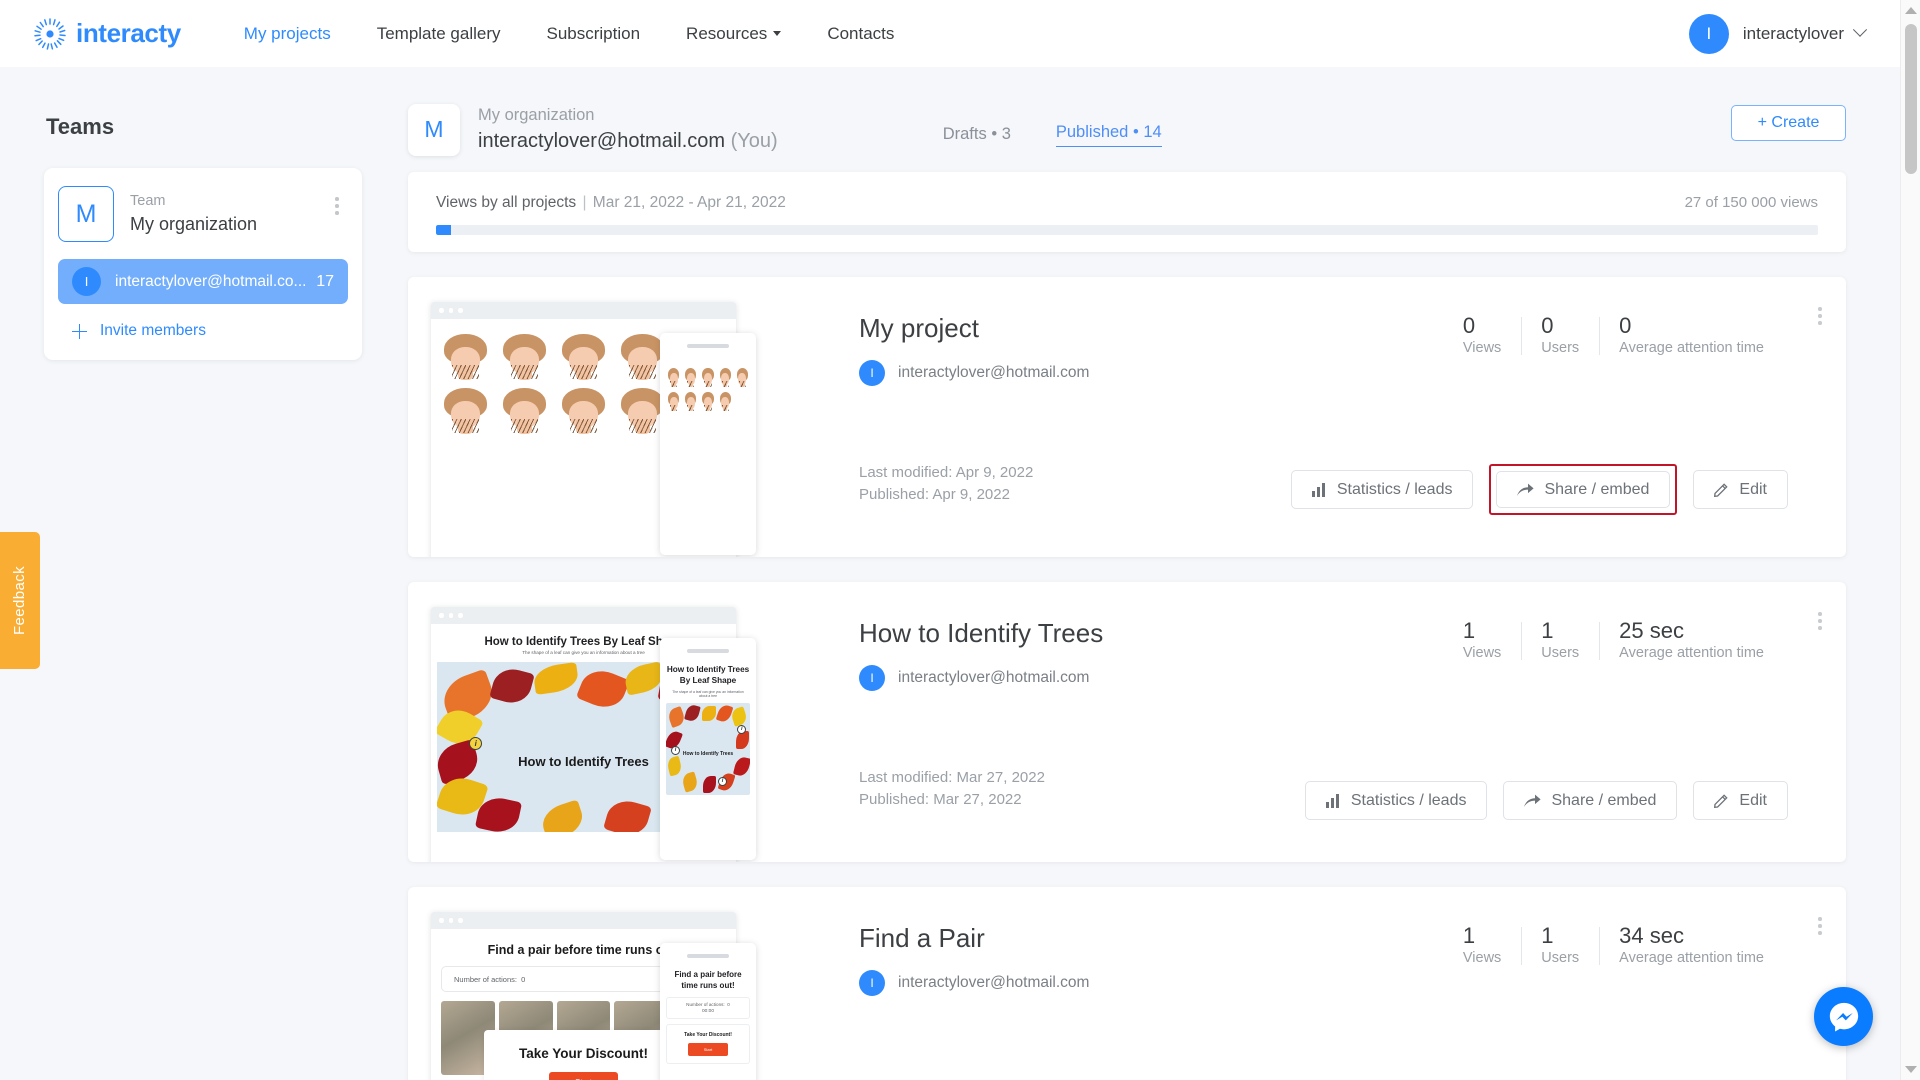  What do you see at coordinates (1469, 630) in the screenshot?
I see `stat-views-value: 1` at bounding box center [1469, 630].